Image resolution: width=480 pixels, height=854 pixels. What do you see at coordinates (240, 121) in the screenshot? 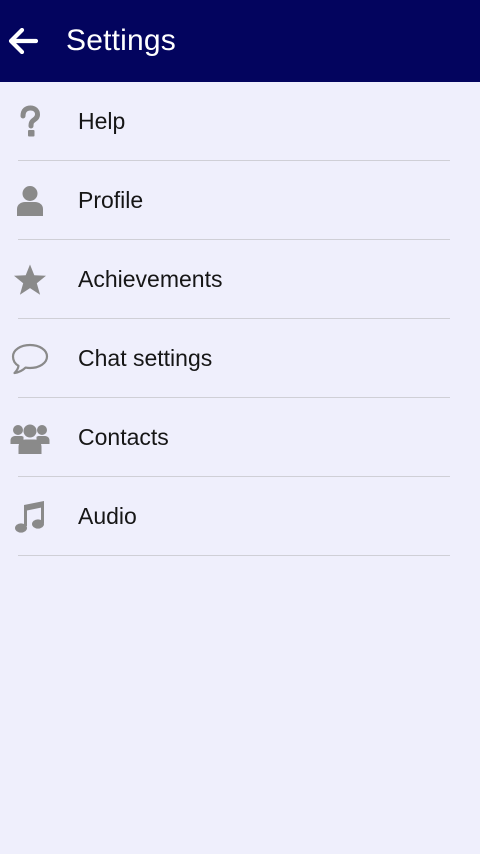
I see `settings-item-help: Help` at bounding box center [240, 121].